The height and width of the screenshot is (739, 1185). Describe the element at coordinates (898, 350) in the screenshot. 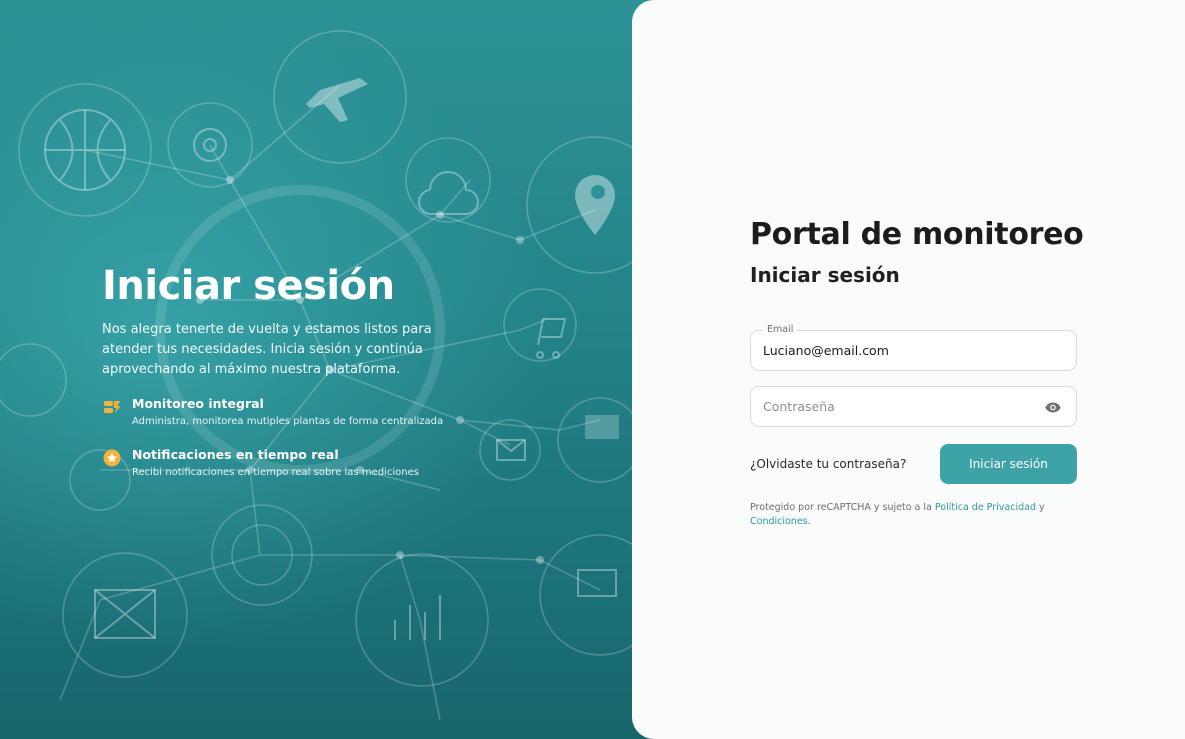

I see `email-input` at that location.